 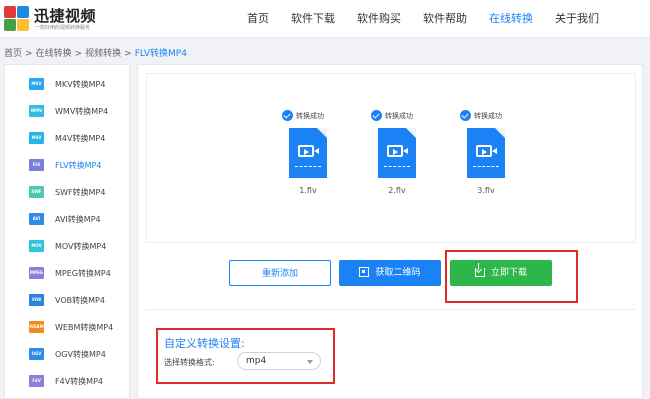 I want to click on sidebar-item-label: M4V转换MP4, so click(x=80, y=138).